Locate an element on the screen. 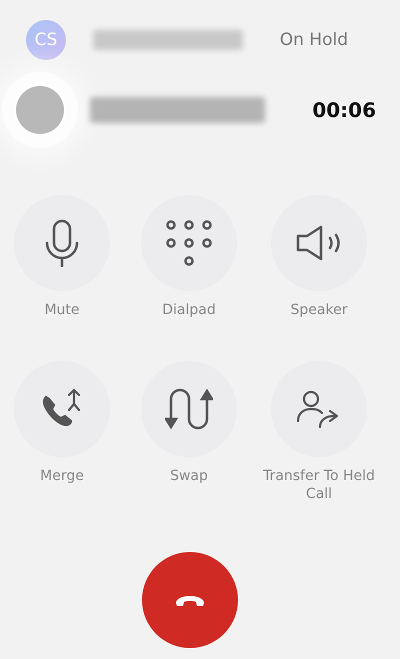 This screenshot has height=659, width=400. call-status: On Hold is located at coordinates (314, 40).